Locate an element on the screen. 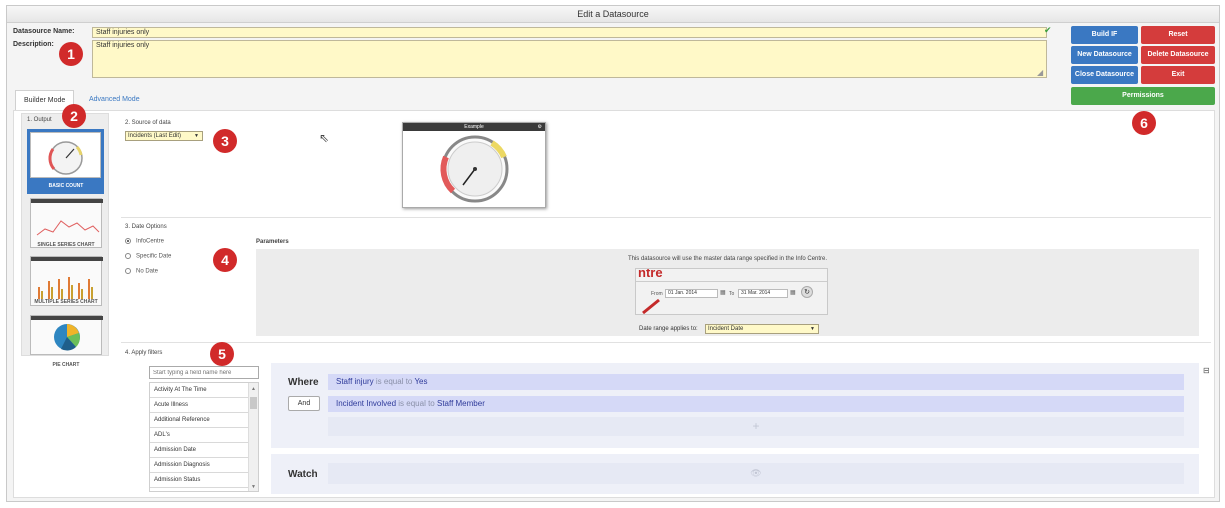 Image resolution: width=1225 pixels, height=508 pixels. list-item: Acute Illness is located at coordinates (199, 405).